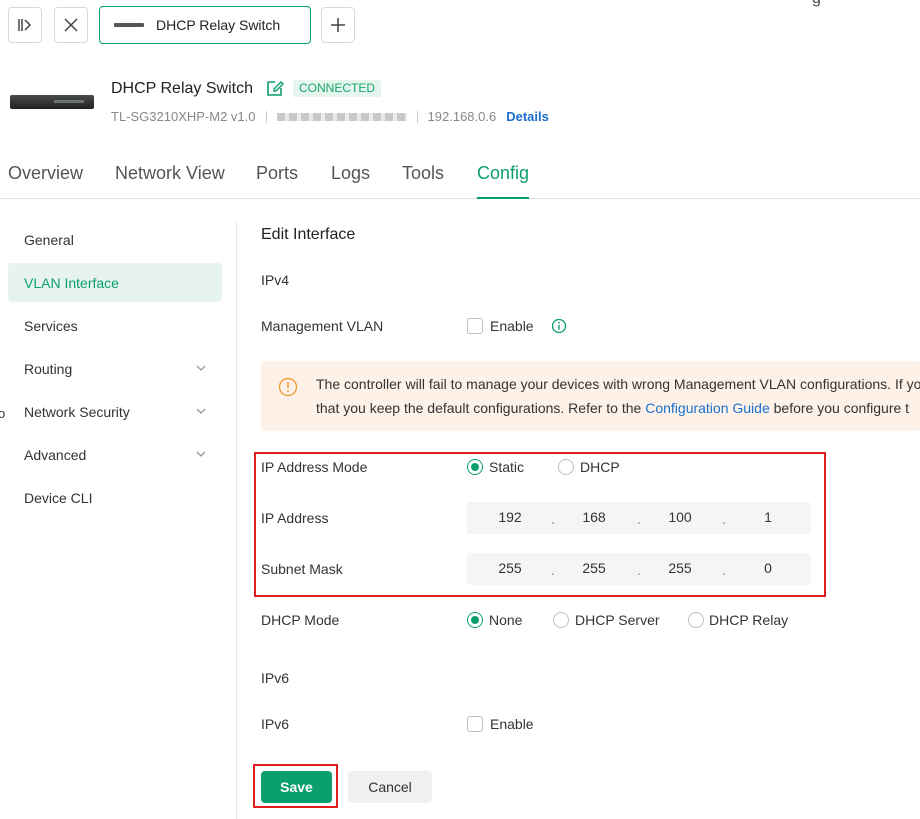 This screenshot has width=920, height=819. Describe the element at coordinates (462, 116) in the screenshot. I see `device-ip: 192.168.0.6` at that location.